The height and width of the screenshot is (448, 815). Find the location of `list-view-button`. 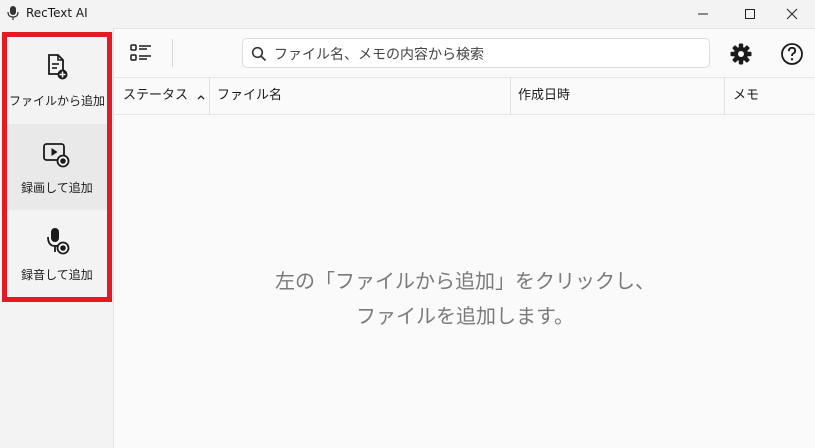

list-view-button is located at coordinates (141, 53).